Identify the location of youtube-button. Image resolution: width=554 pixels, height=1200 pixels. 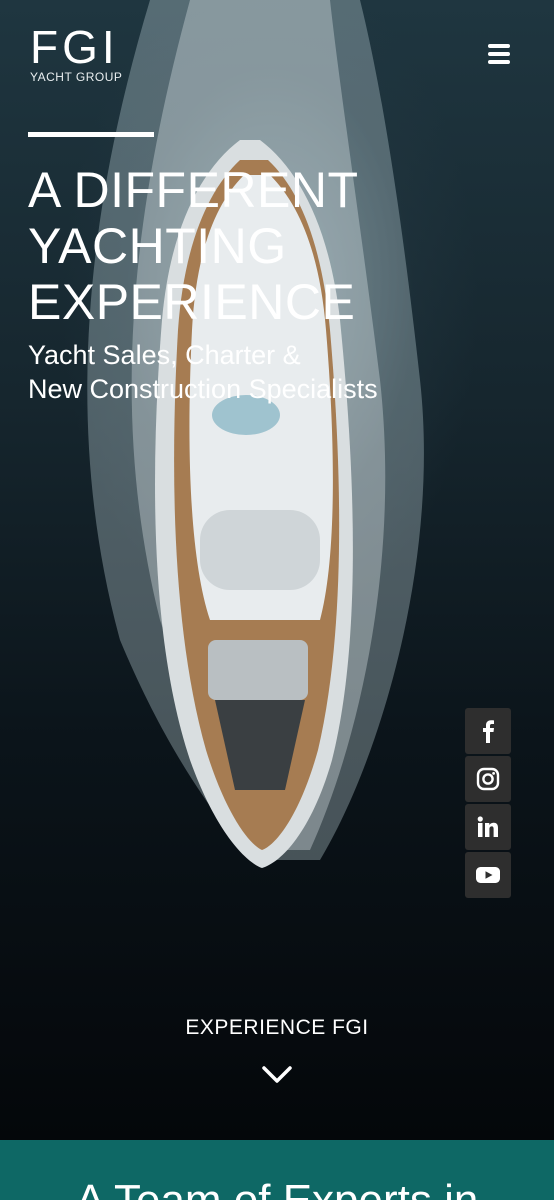
(488, 875).